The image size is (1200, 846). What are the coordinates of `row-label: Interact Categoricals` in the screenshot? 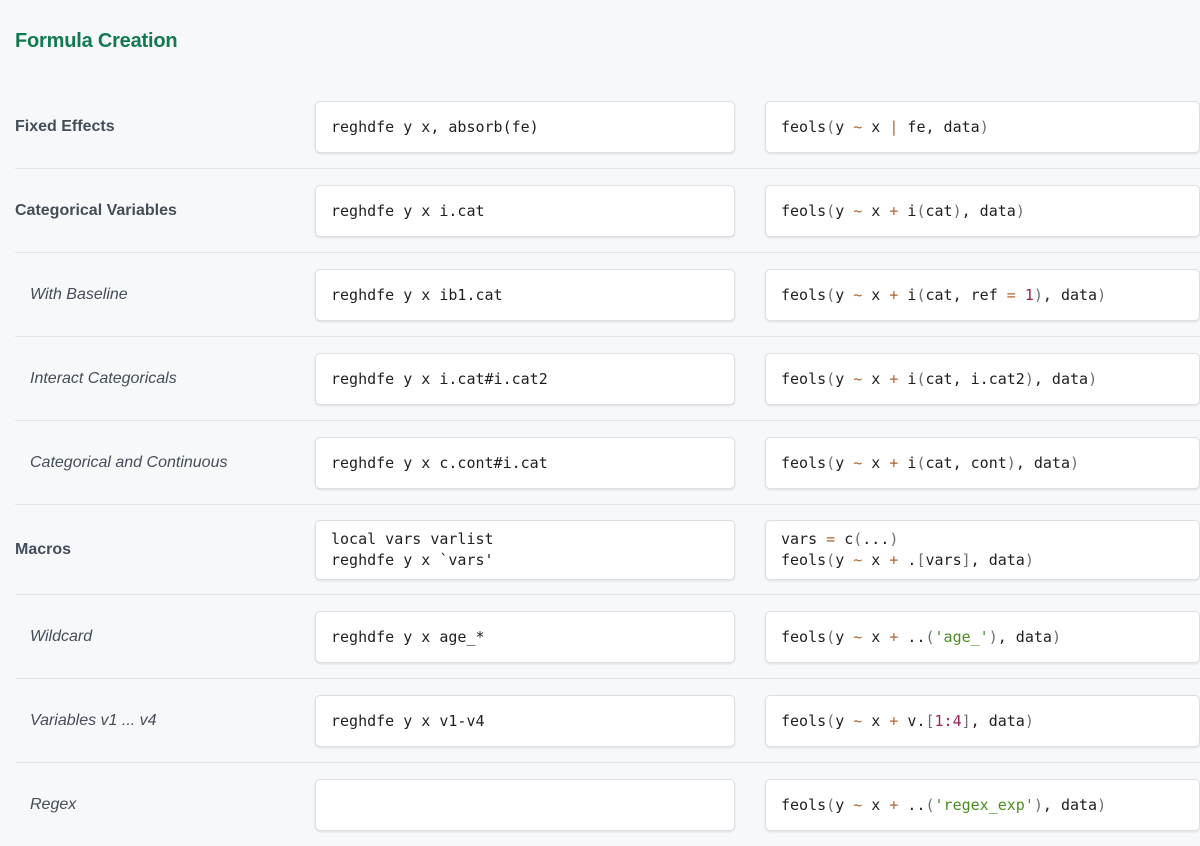 It's located at (103, 378).